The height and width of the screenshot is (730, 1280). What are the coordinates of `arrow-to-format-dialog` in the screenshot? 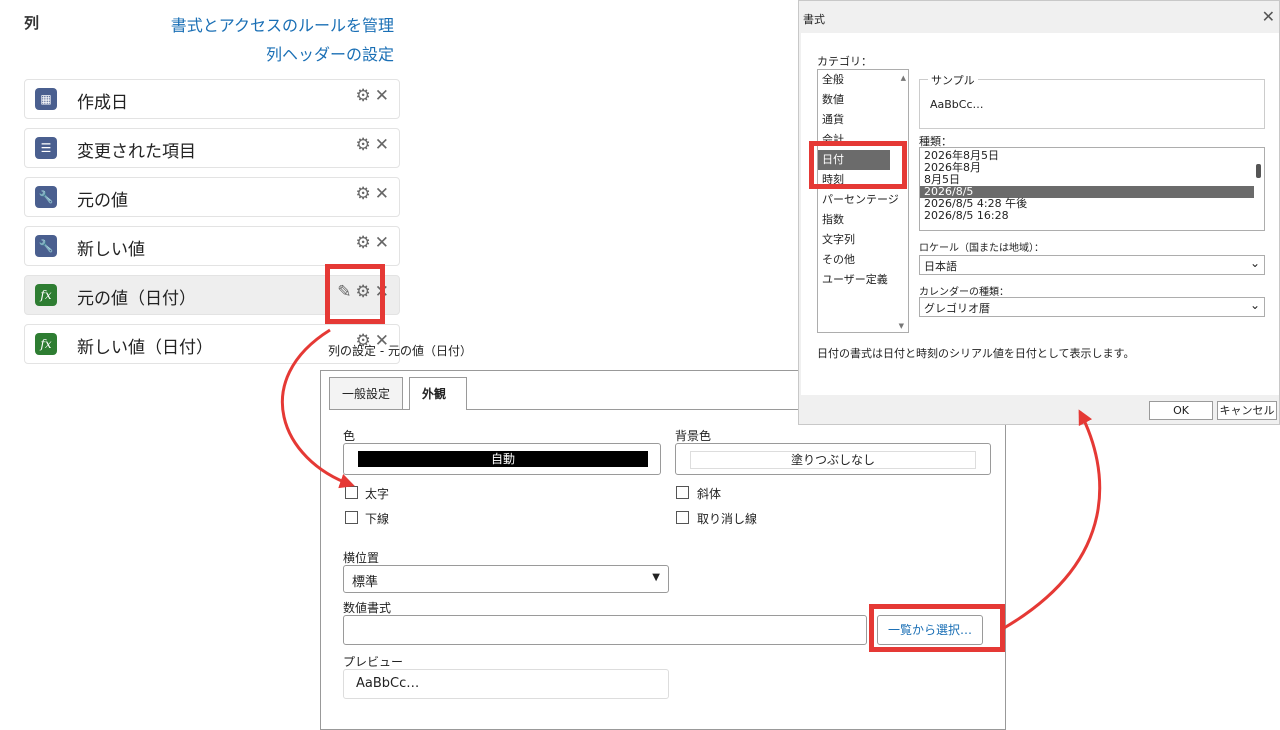 It's located at (1052, 519).